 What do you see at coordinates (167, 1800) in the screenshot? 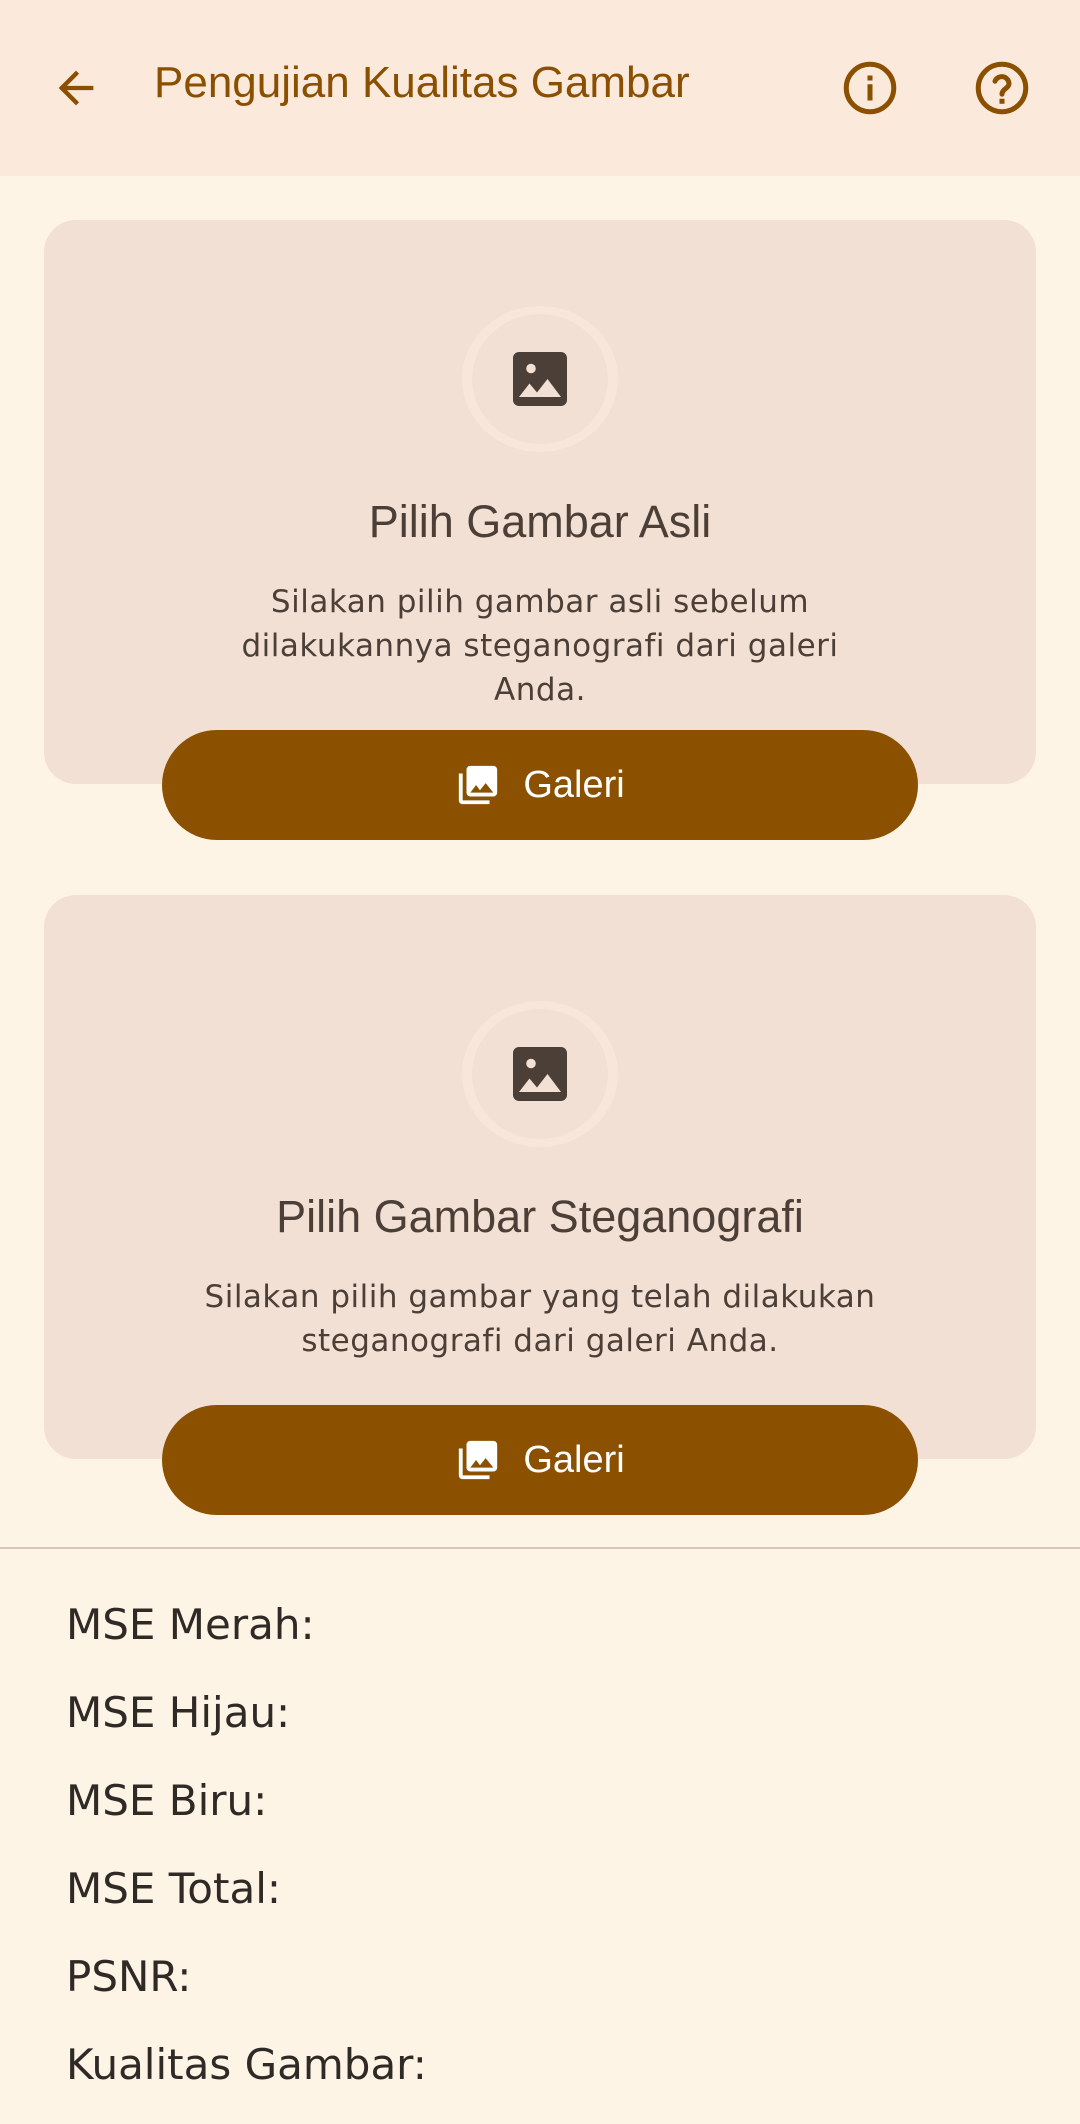
I see `mse-blue-label: MSE Biru:` at bounding box center [167, 1800].